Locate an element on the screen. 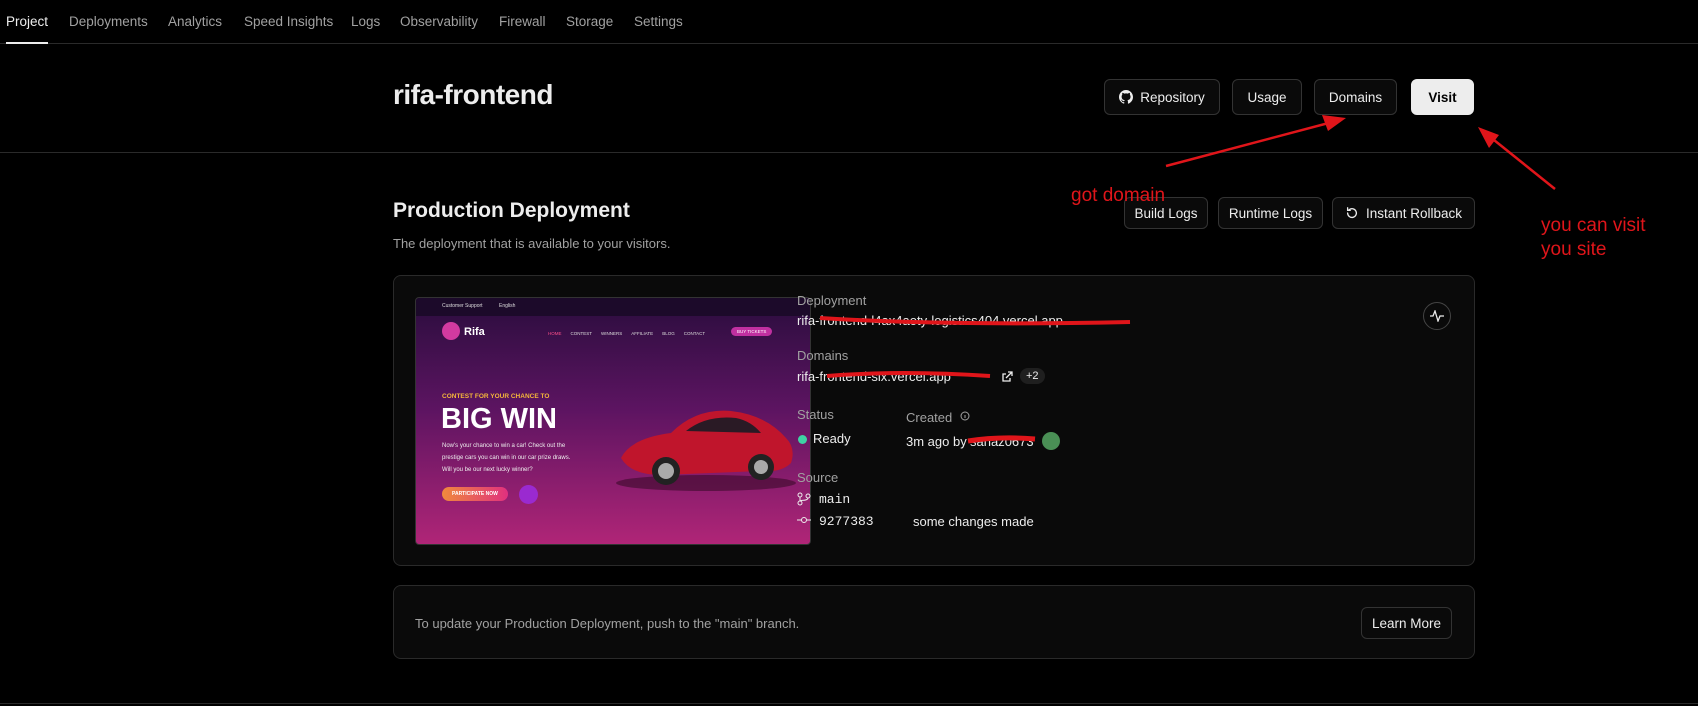 This screenshot has height=706, width=1698. annotation-got-domain: got domain is located at coordinates (1118, 195).